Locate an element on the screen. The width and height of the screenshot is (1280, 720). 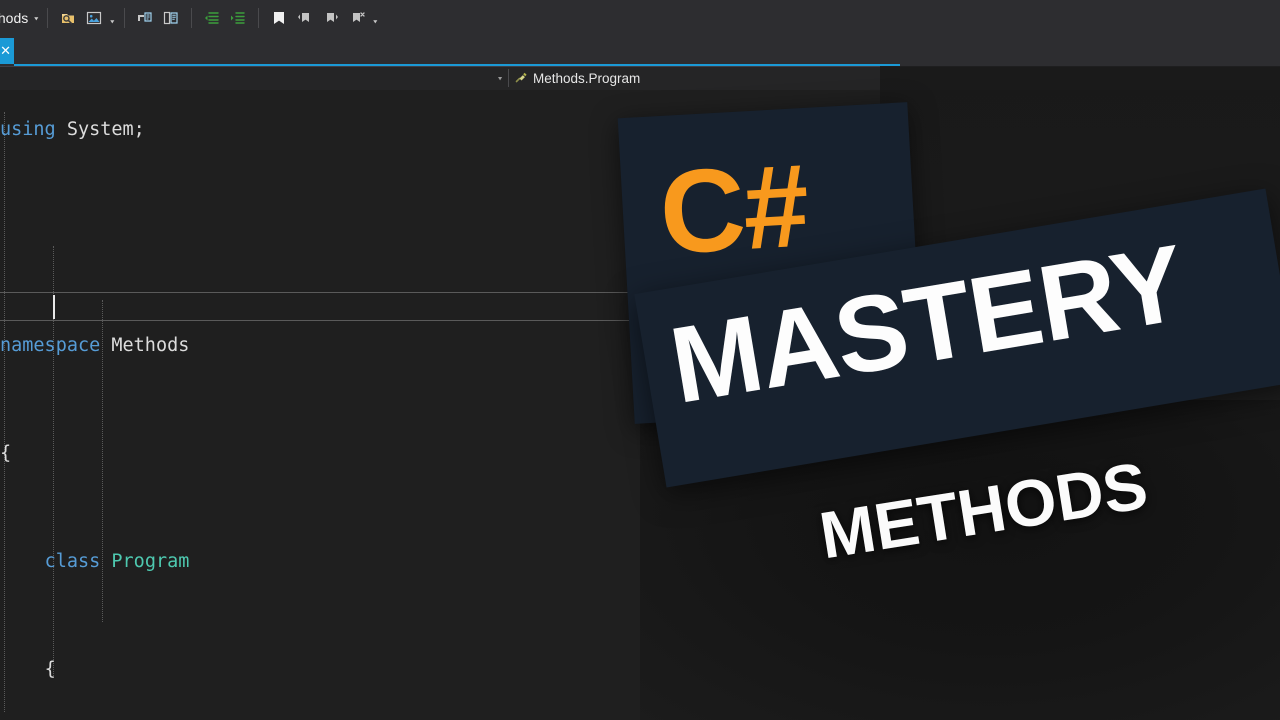
next-bookmark-icon is located at coordinates (331, 18).